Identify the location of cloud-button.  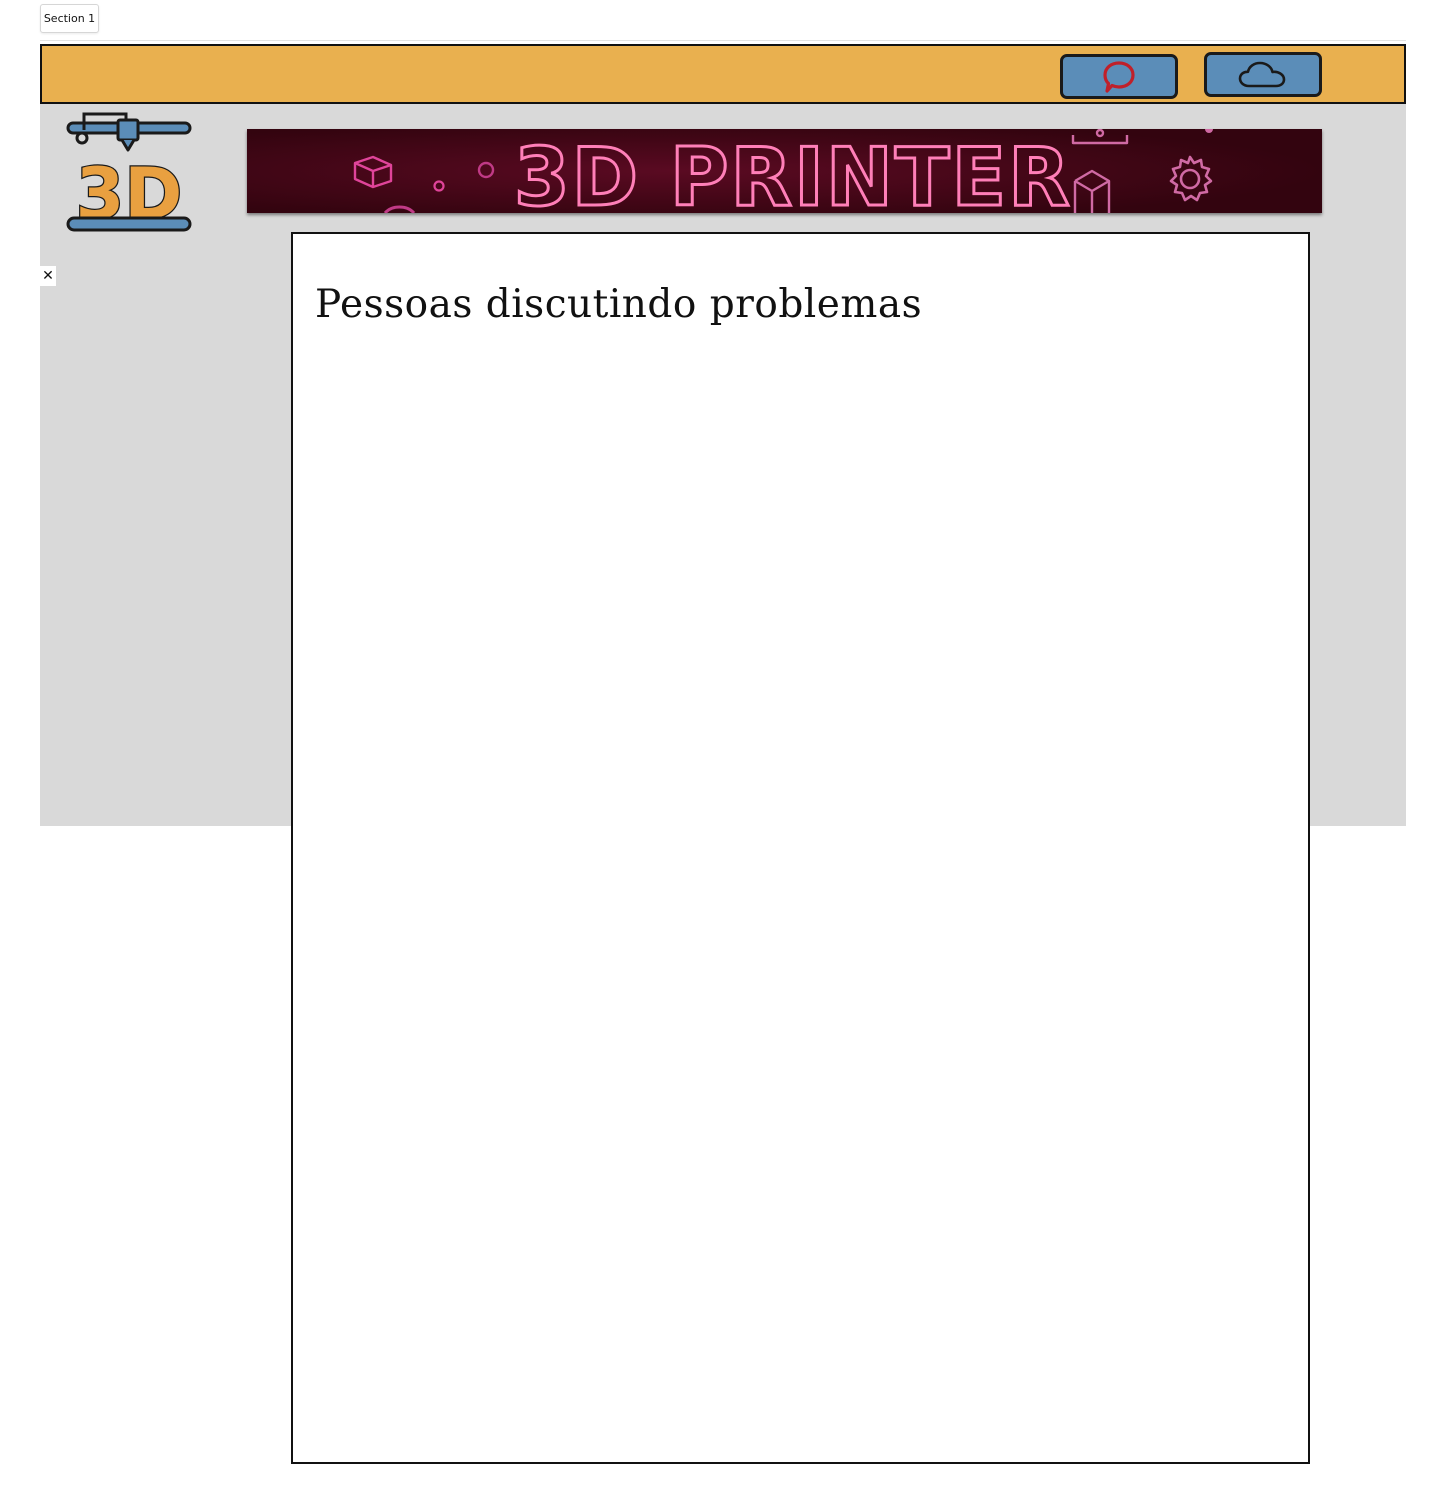
(1263, 74).